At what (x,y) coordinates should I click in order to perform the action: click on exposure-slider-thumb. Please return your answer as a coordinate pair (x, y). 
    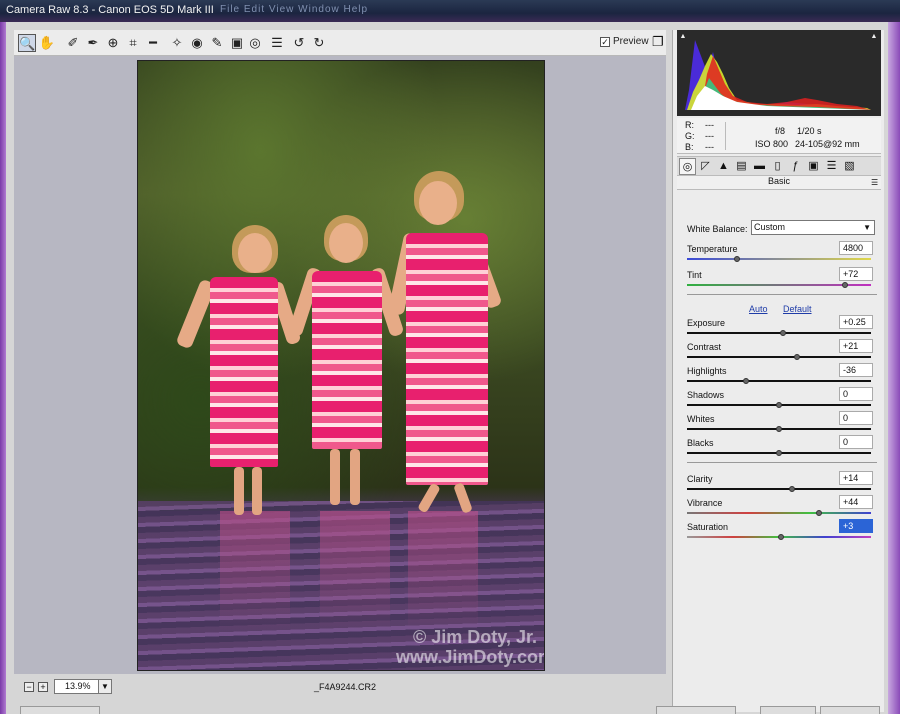
    Looking at the image, I should click on (782, 333).